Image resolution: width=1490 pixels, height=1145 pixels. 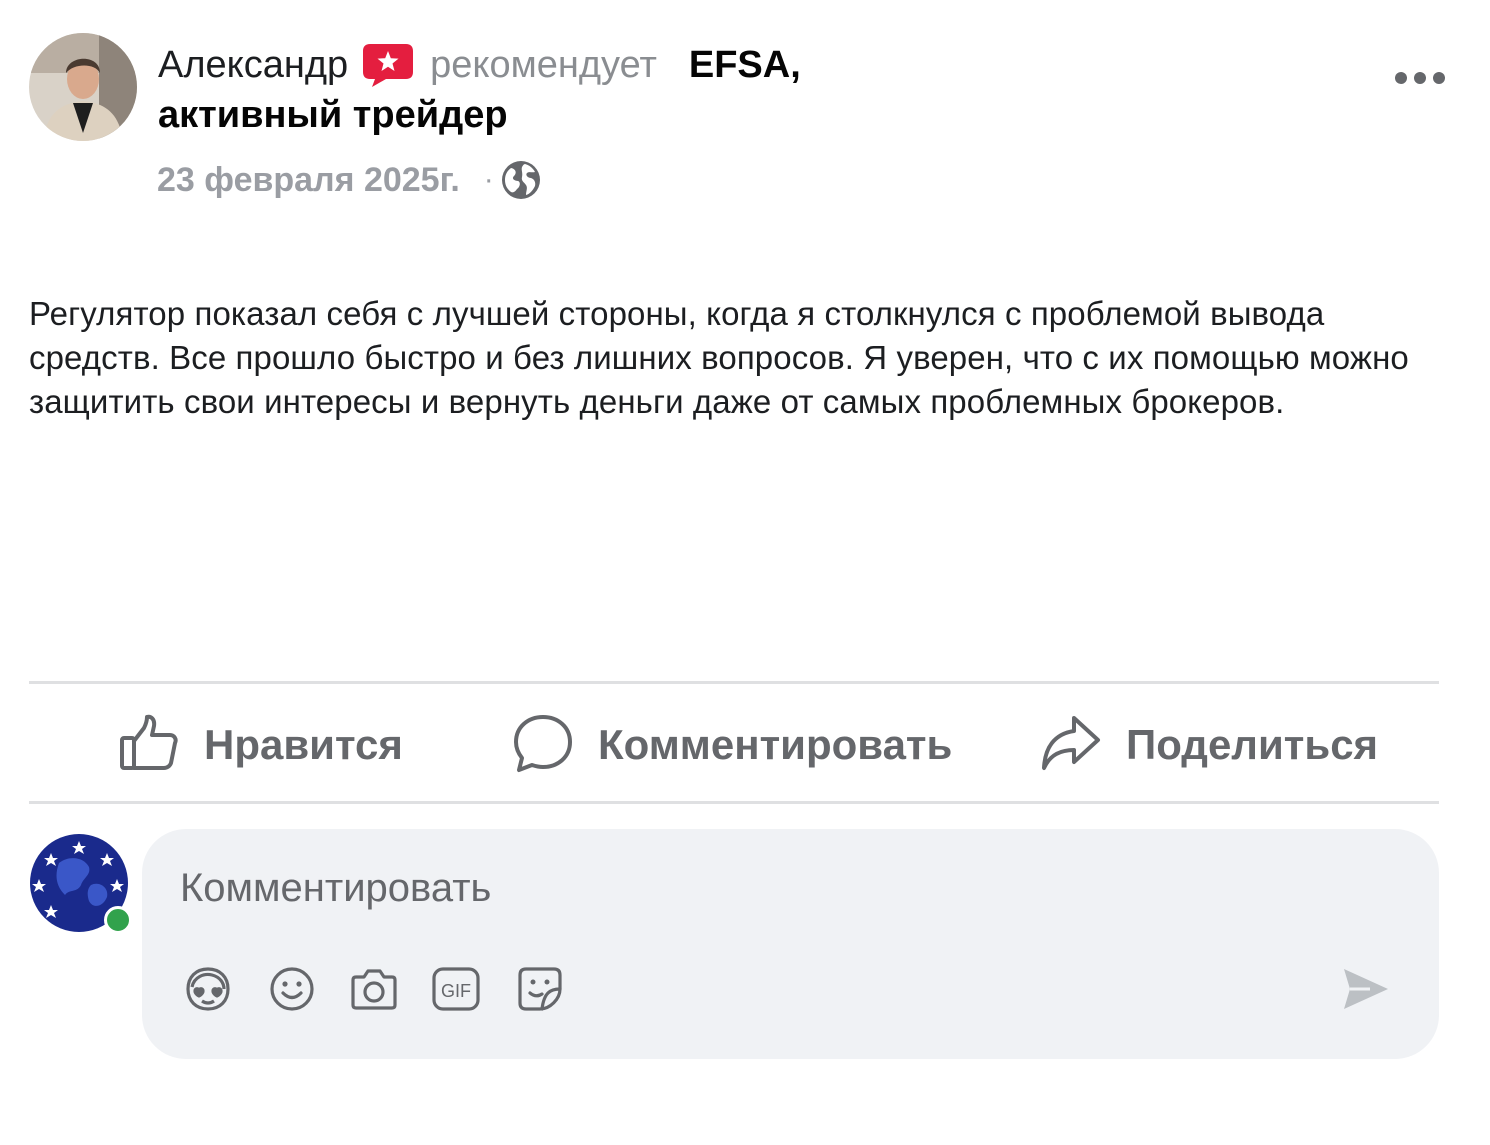 I want to click on share-label: Поделиться, so click(x=1252, y=744).